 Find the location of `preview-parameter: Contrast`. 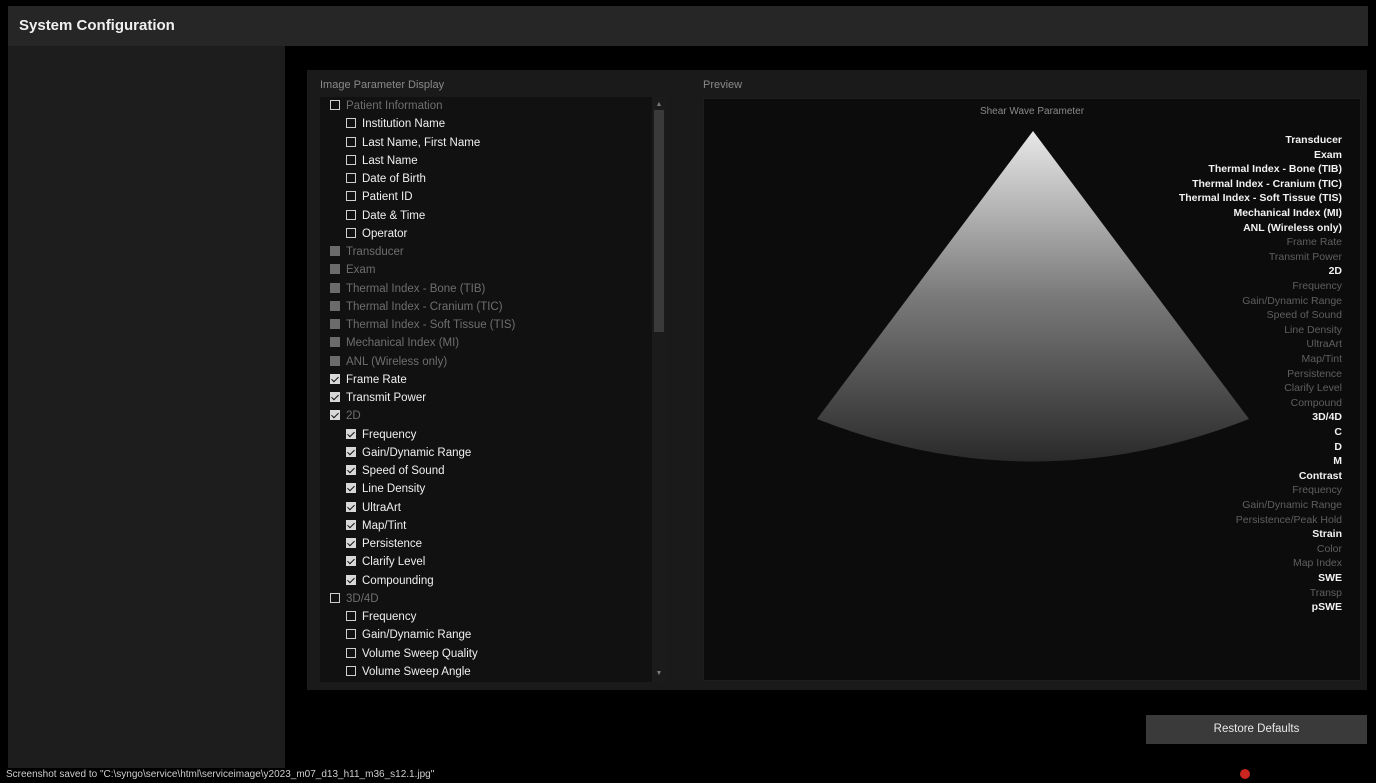

preview-parameter: Contrast is located at coordinates (1320, 475).